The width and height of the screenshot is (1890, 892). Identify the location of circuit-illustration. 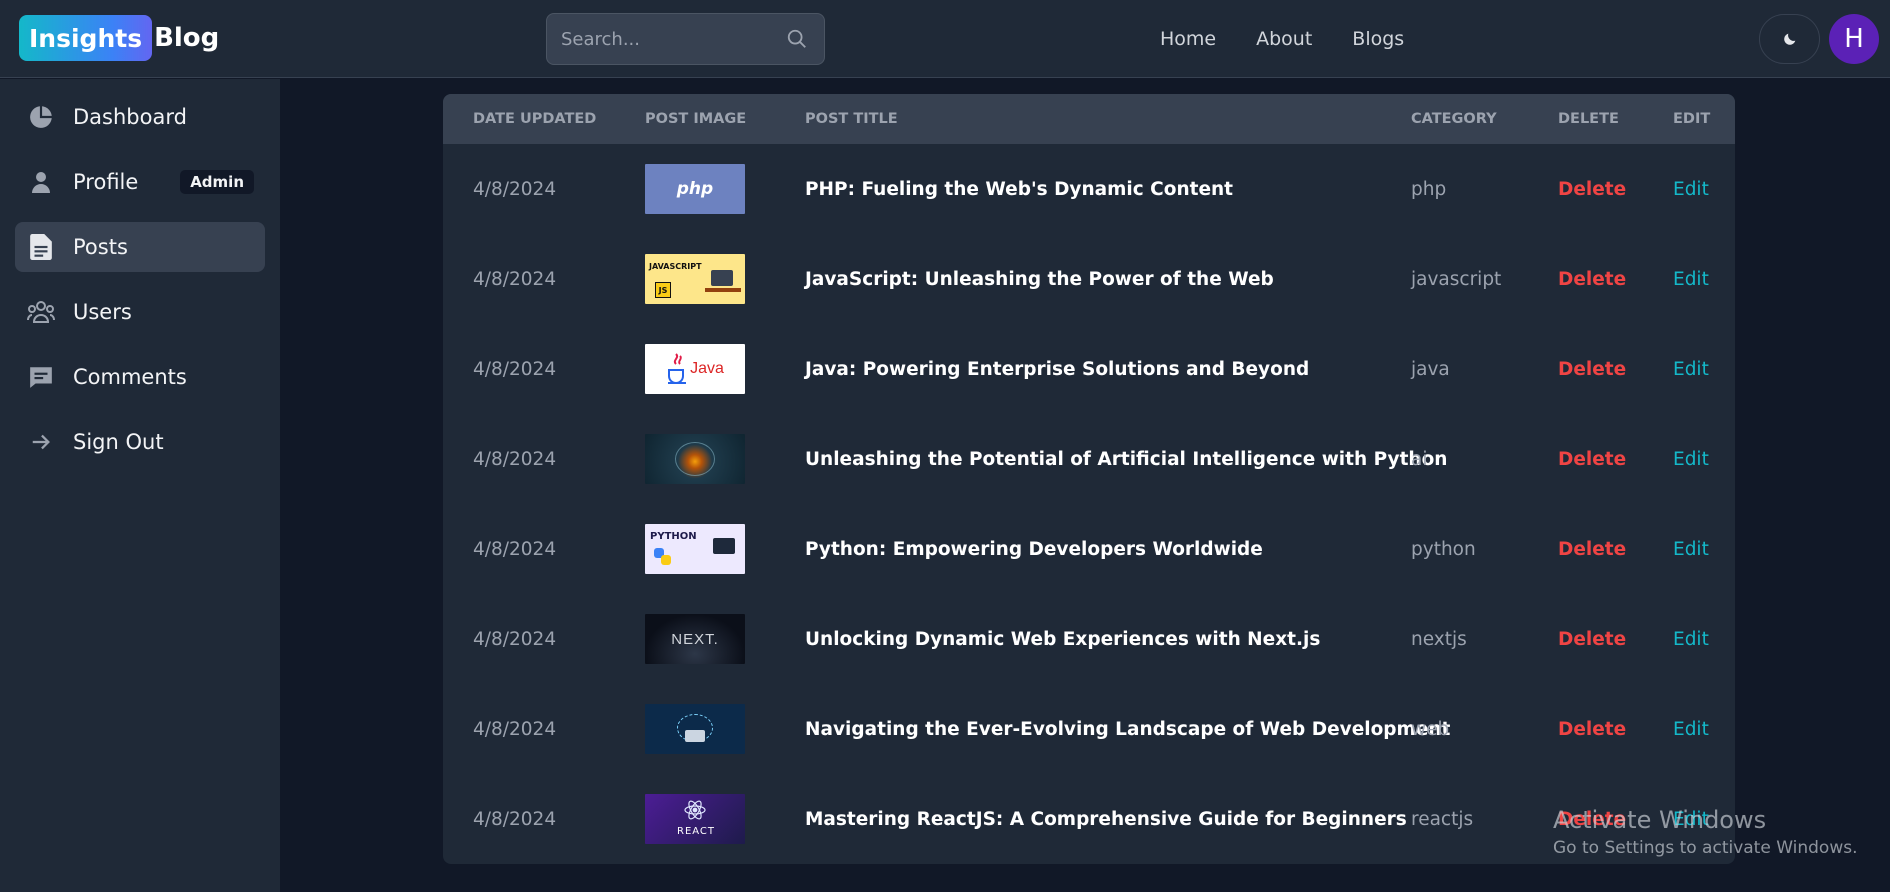
(695, 459).